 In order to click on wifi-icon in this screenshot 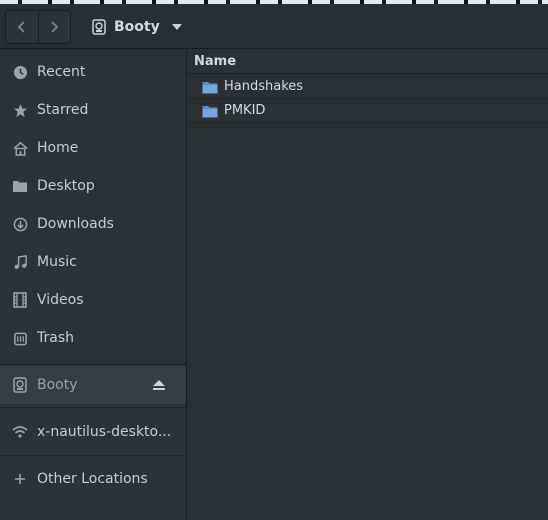, I will do `click(20, 432)`.